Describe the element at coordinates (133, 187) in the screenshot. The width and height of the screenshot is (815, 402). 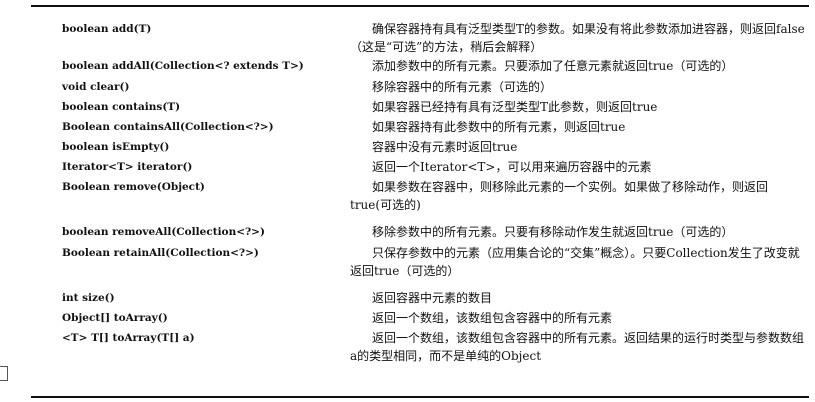
I see `method-signature: Boolean remove(Object)` at that location.